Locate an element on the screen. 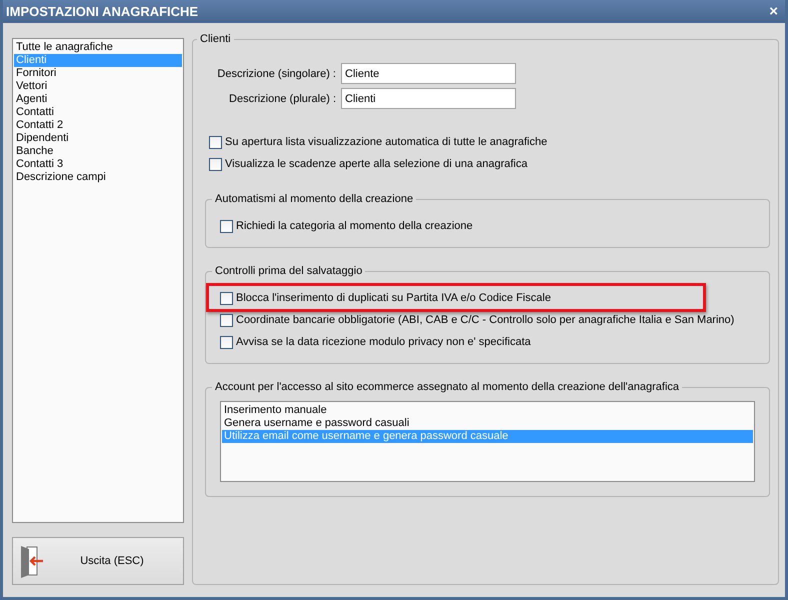 This screenshot has height=600, width=788. sidebar-item: Contatti is located at coordinates (98, 112).